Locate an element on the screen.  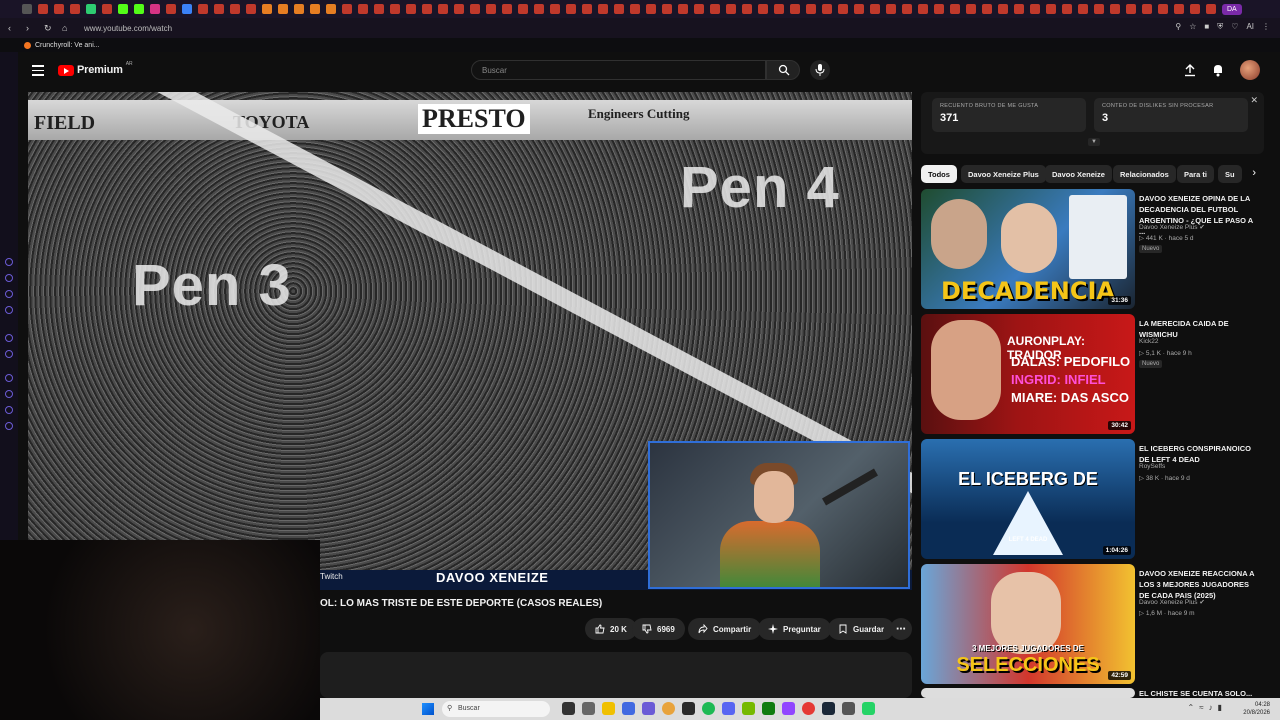
url-field: www.youtube.com/watch is located at coordinates (128, 28).